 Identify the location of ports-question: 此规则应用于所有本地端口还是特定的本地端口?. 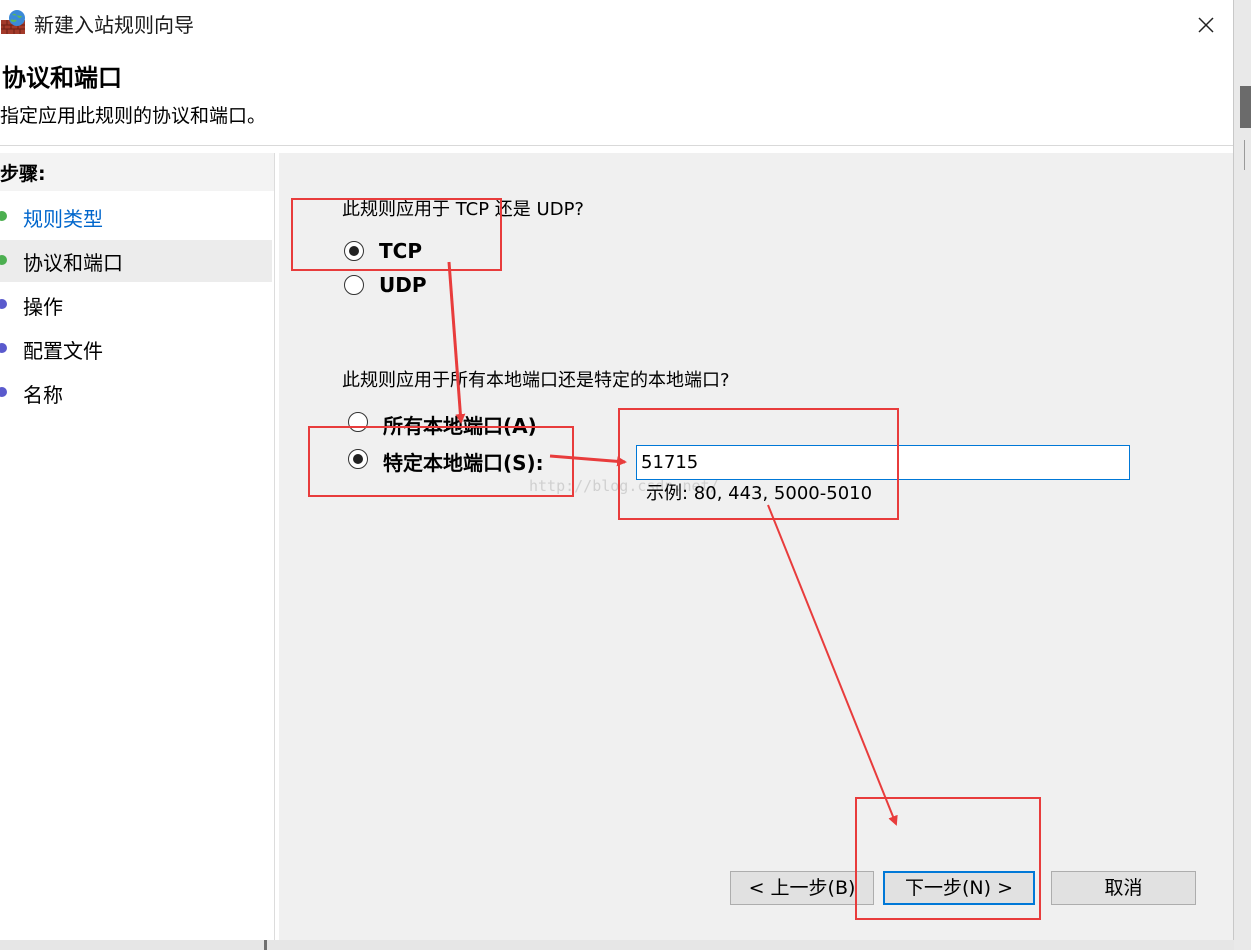
(536, 380).